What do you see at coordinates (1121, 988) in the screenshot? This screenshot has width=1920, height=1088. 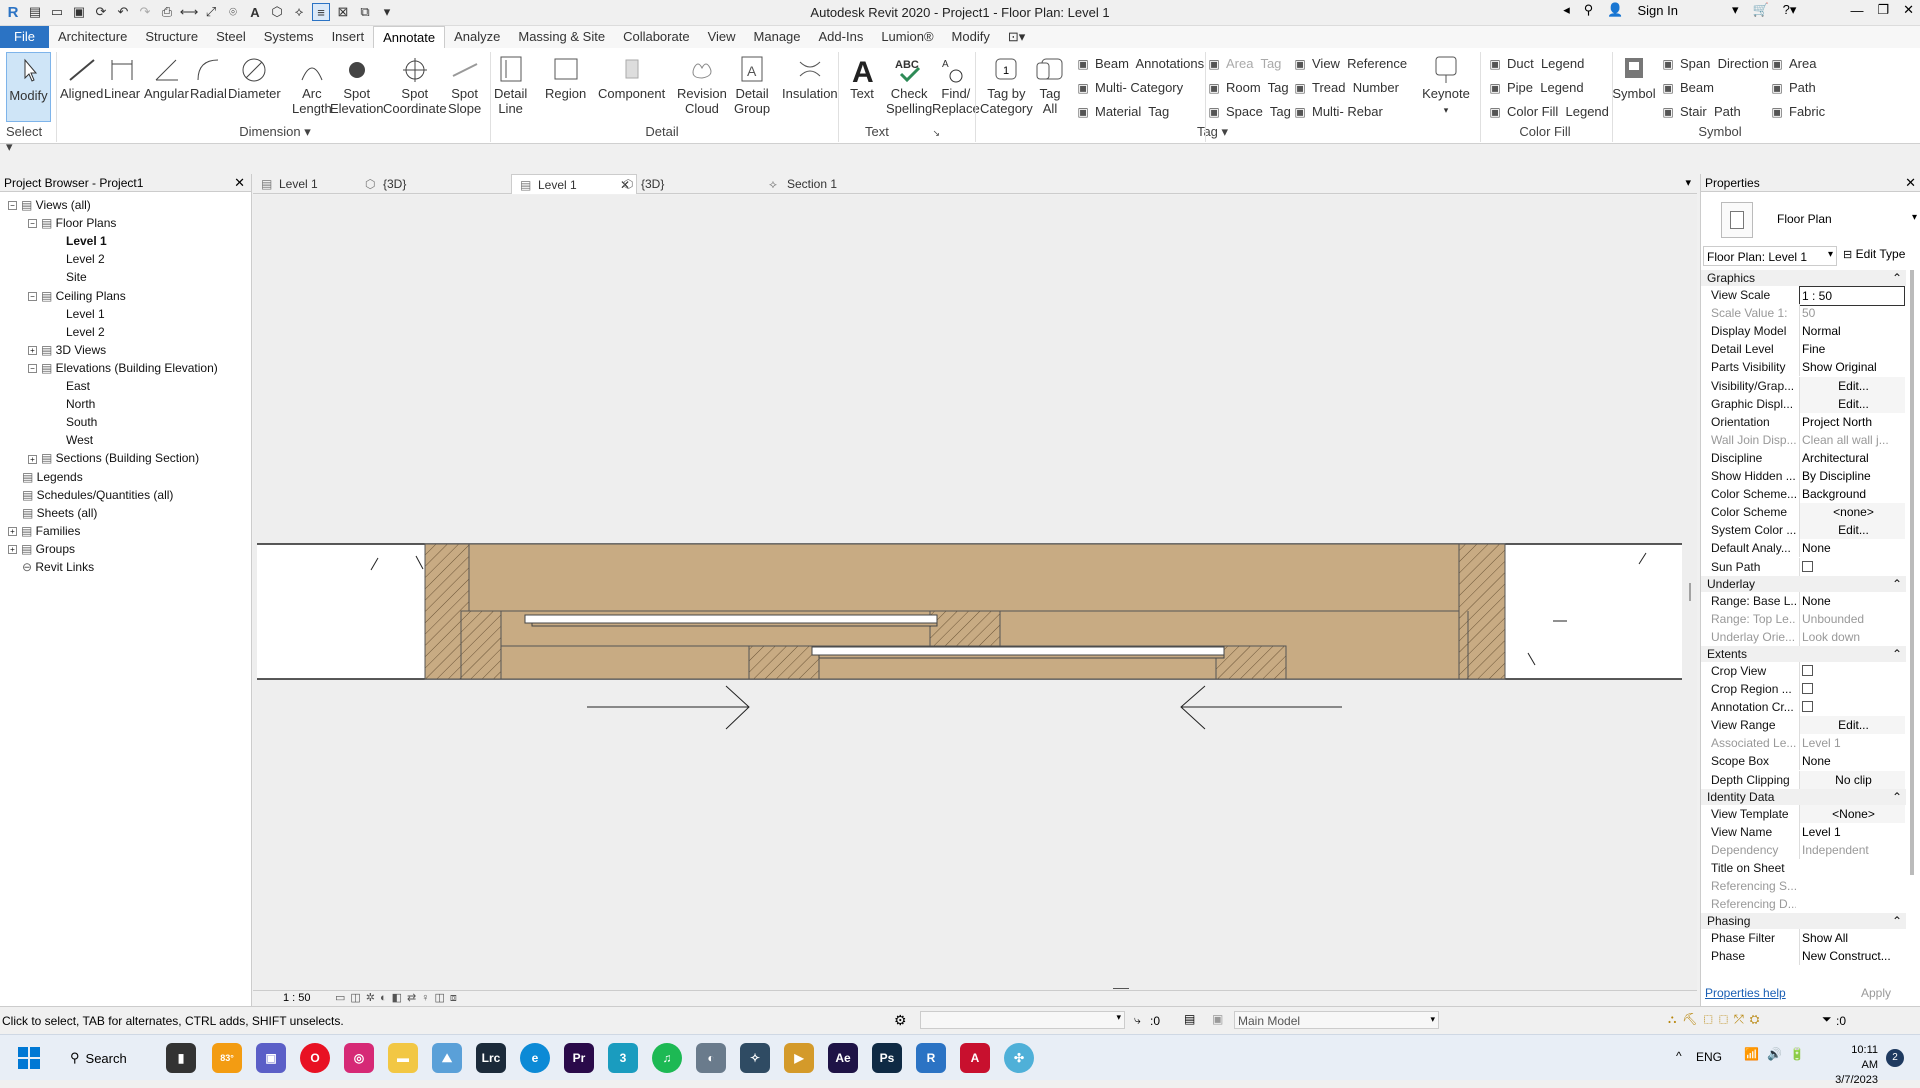 I see `horizontal-scroll-handle` at bounding box center [1121, 988].